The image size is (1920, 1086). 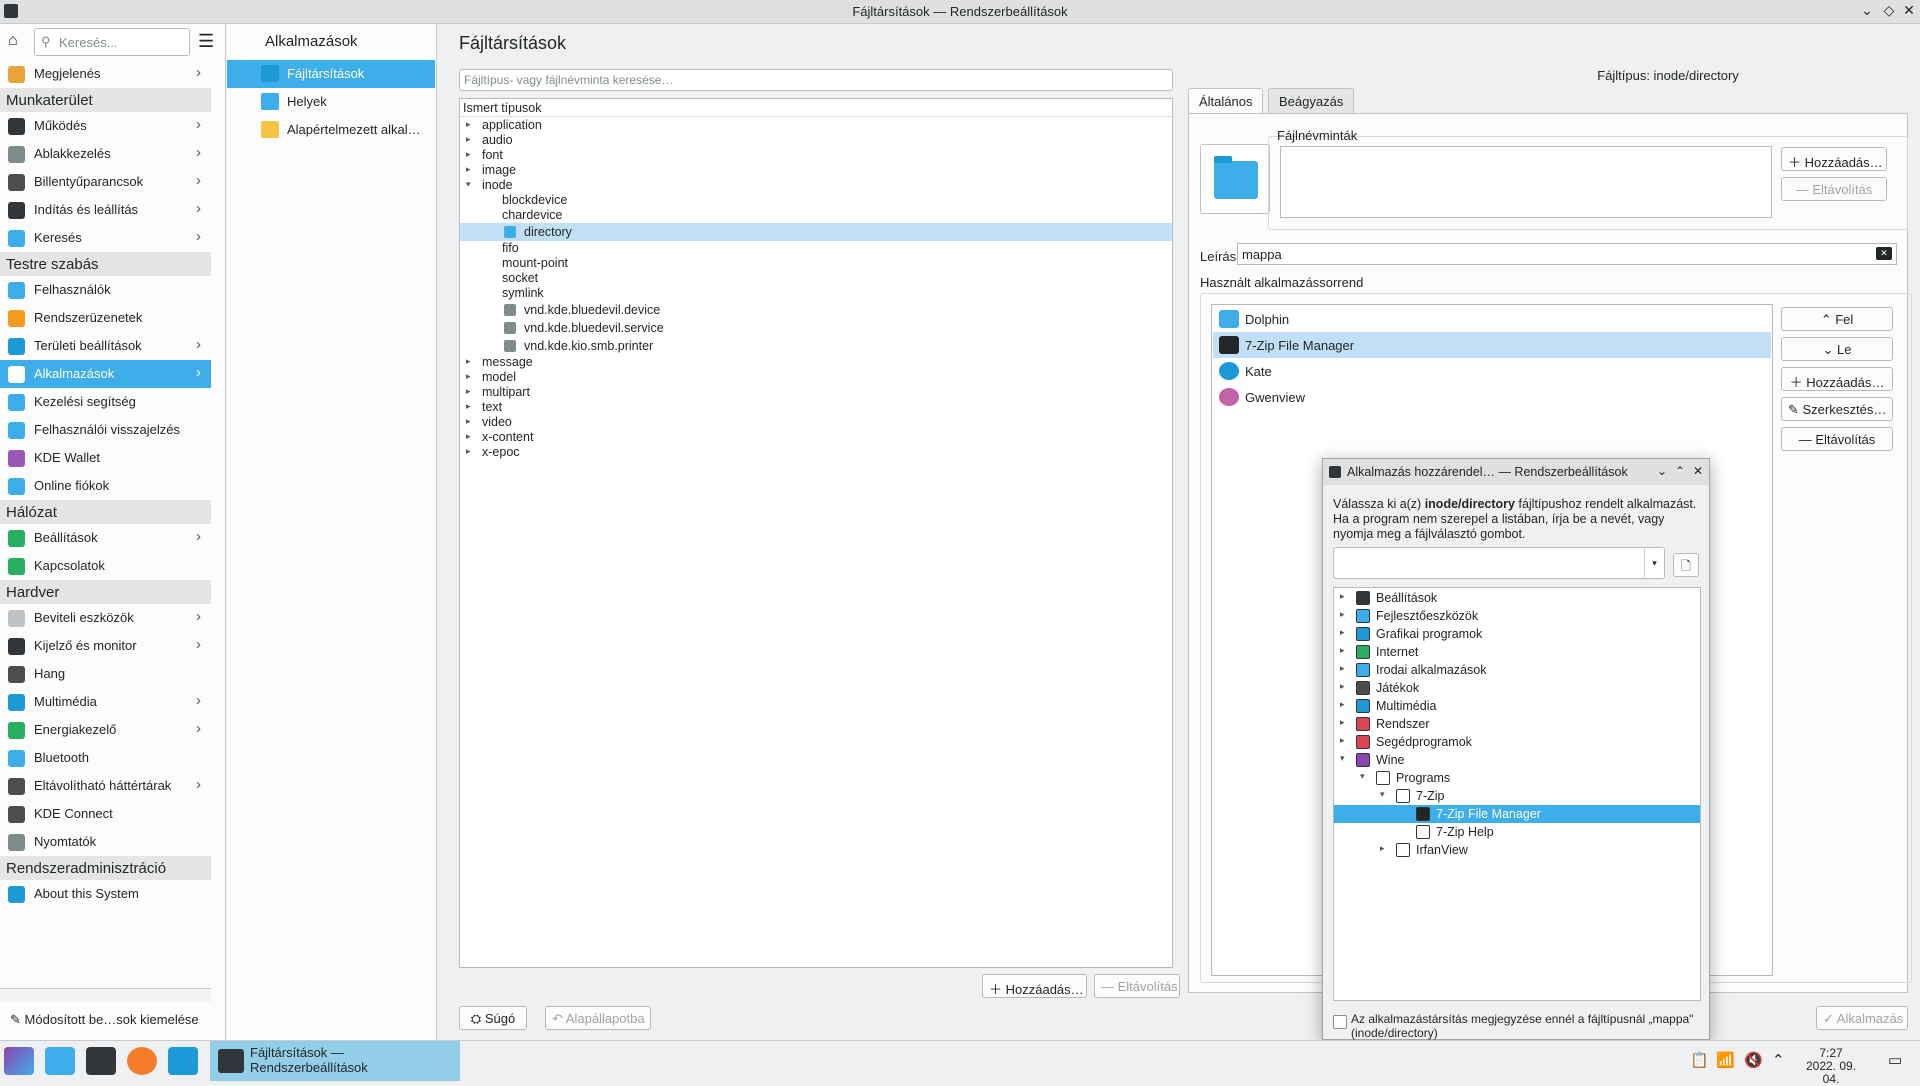 What do you see at coordinates (1517, 850) in the screenshot?
I see `app-tree-row: ▸ IrfanView` at bounding box center [1517, 850].